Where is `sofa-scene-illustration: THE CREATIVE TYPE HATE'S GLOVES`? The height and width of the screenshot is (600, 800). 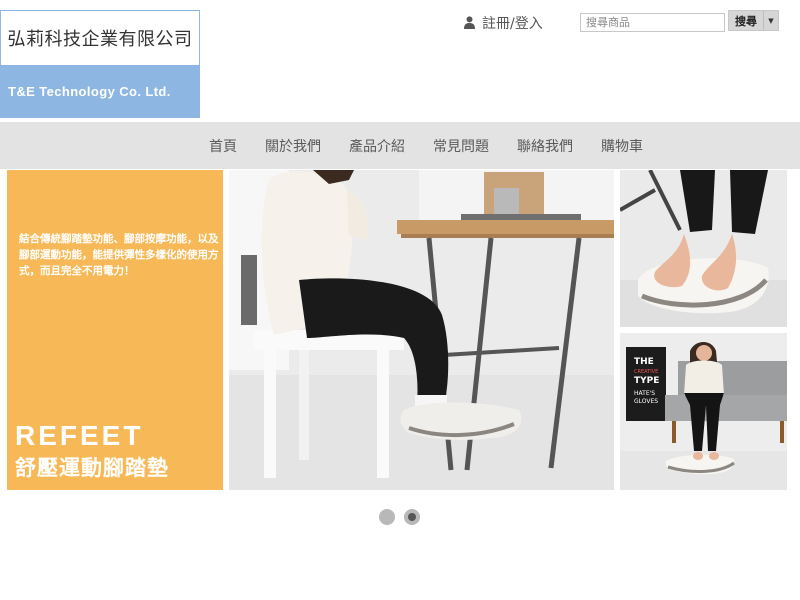
sofa-scene-illustration: THE CREATIVE TYPE HATE'S GLOVES is located at coordinates (703, 411).